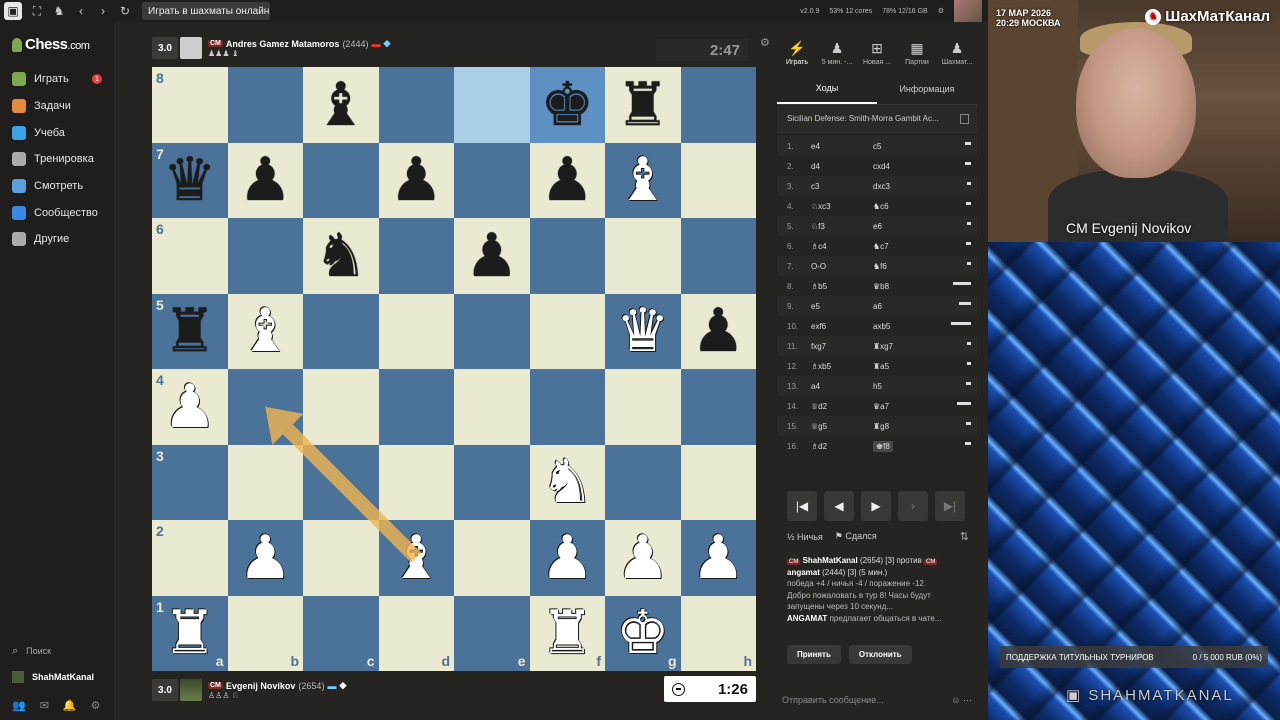 The image size is (1280, 720). What do you see at coordinates (802, 506) in the screenshot?
I see `first-move-button: |◀` at bounding box center [802, 506].